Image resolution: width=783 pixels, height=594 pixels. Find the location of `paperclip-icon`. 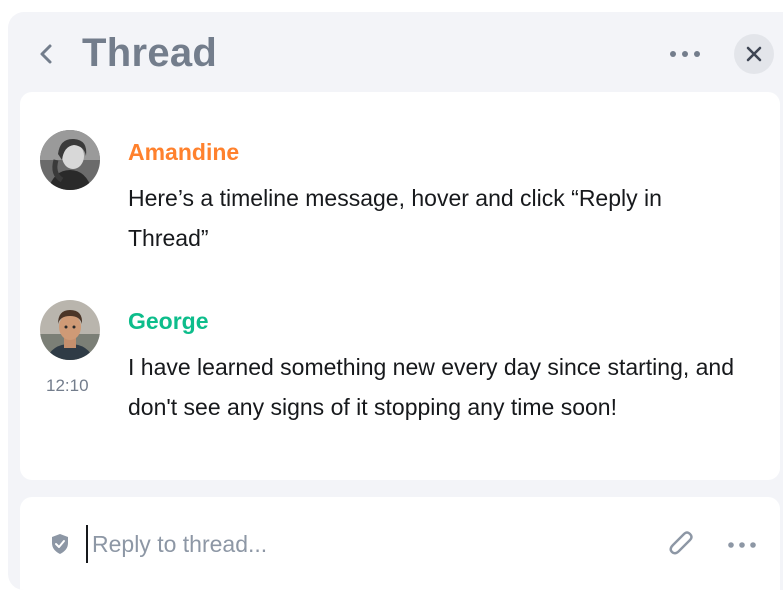

paperclip-icon is located at coordinates (681, 543).